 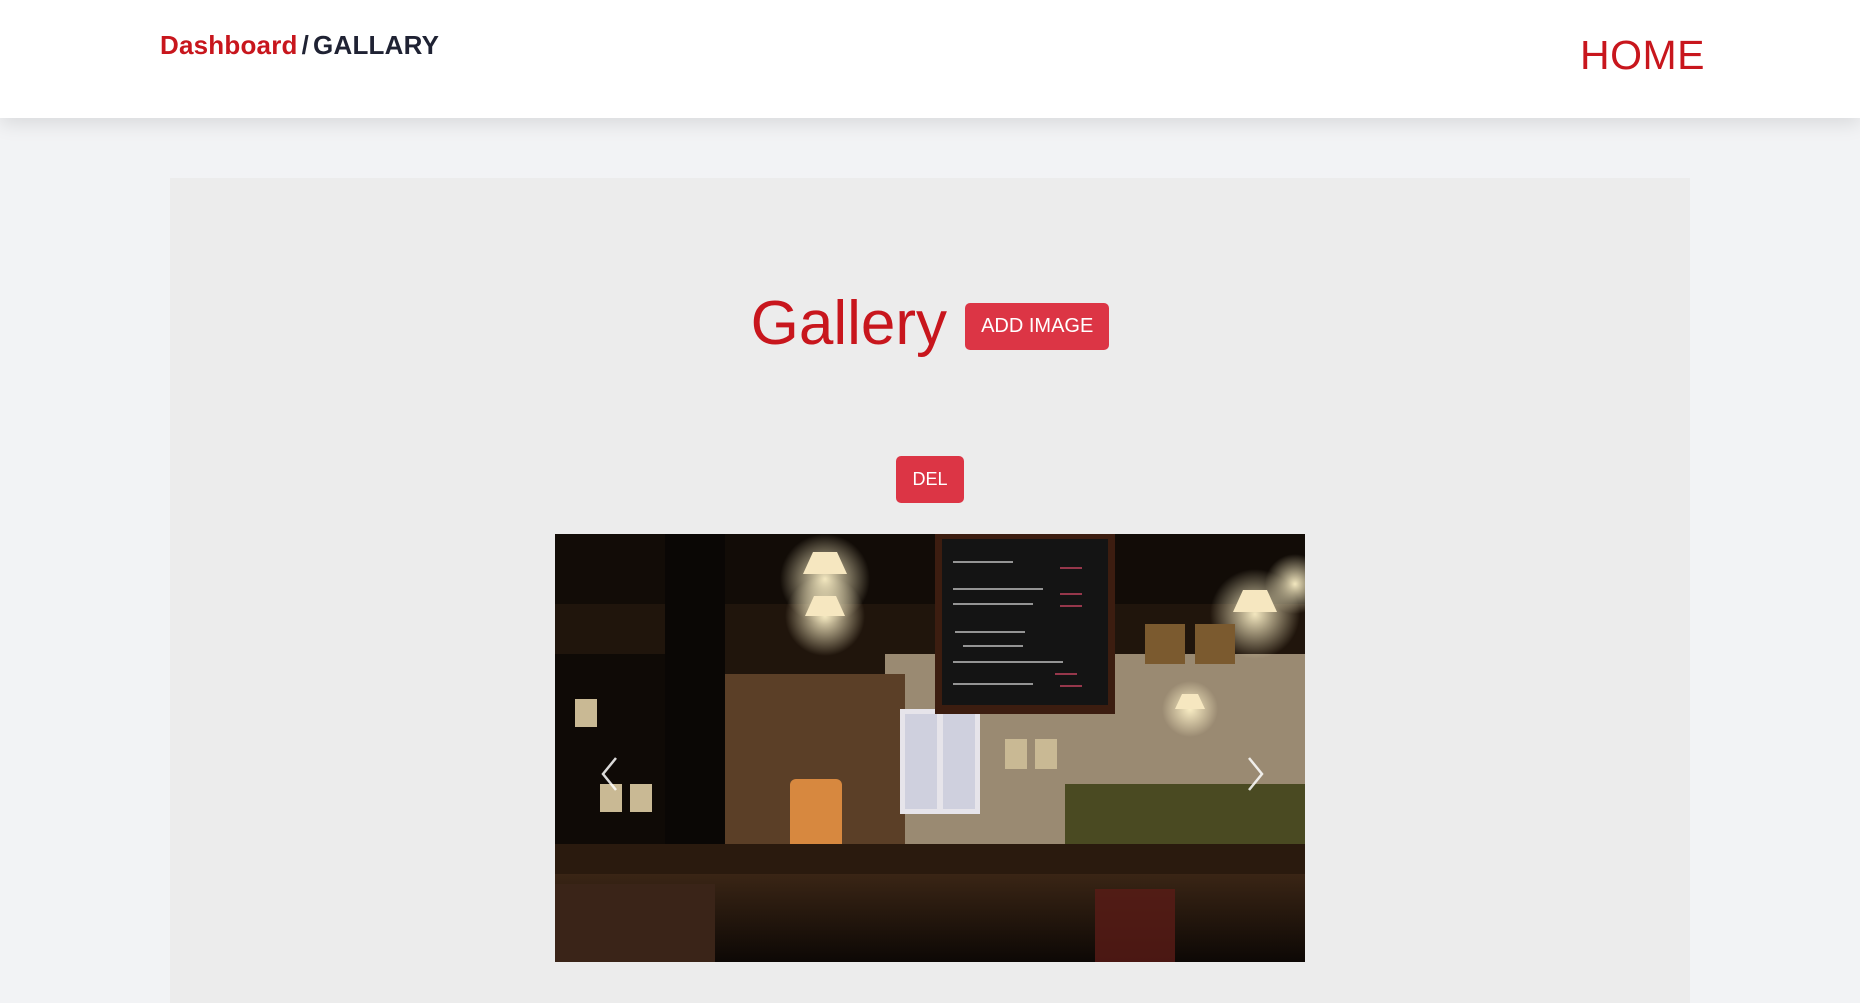 I want to click on breadcrumb-dashboard-link: Dashboard, so click(x=229, y=45).